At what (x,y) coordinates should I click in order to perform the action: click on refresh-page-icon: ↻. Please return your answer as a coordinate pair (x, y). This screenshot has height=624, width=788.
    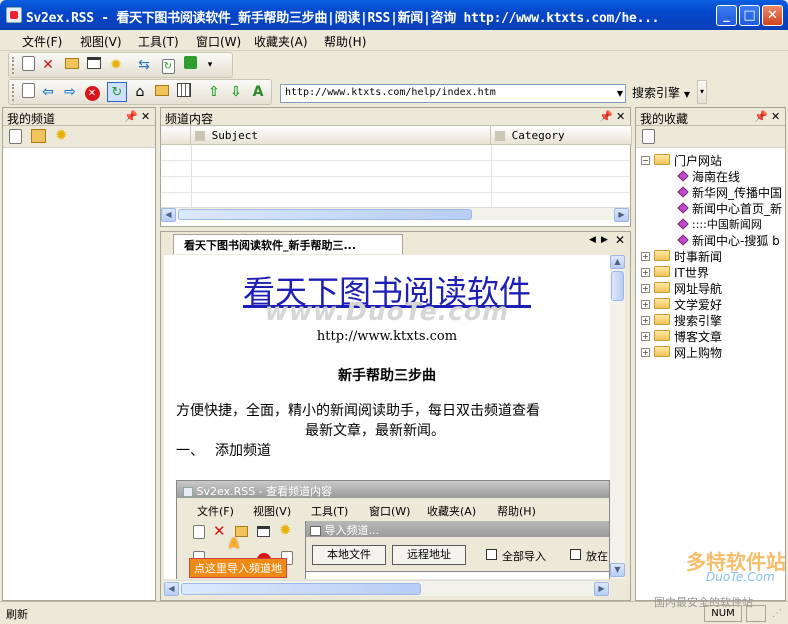
    Looking at the image, I should click on (168, 65).